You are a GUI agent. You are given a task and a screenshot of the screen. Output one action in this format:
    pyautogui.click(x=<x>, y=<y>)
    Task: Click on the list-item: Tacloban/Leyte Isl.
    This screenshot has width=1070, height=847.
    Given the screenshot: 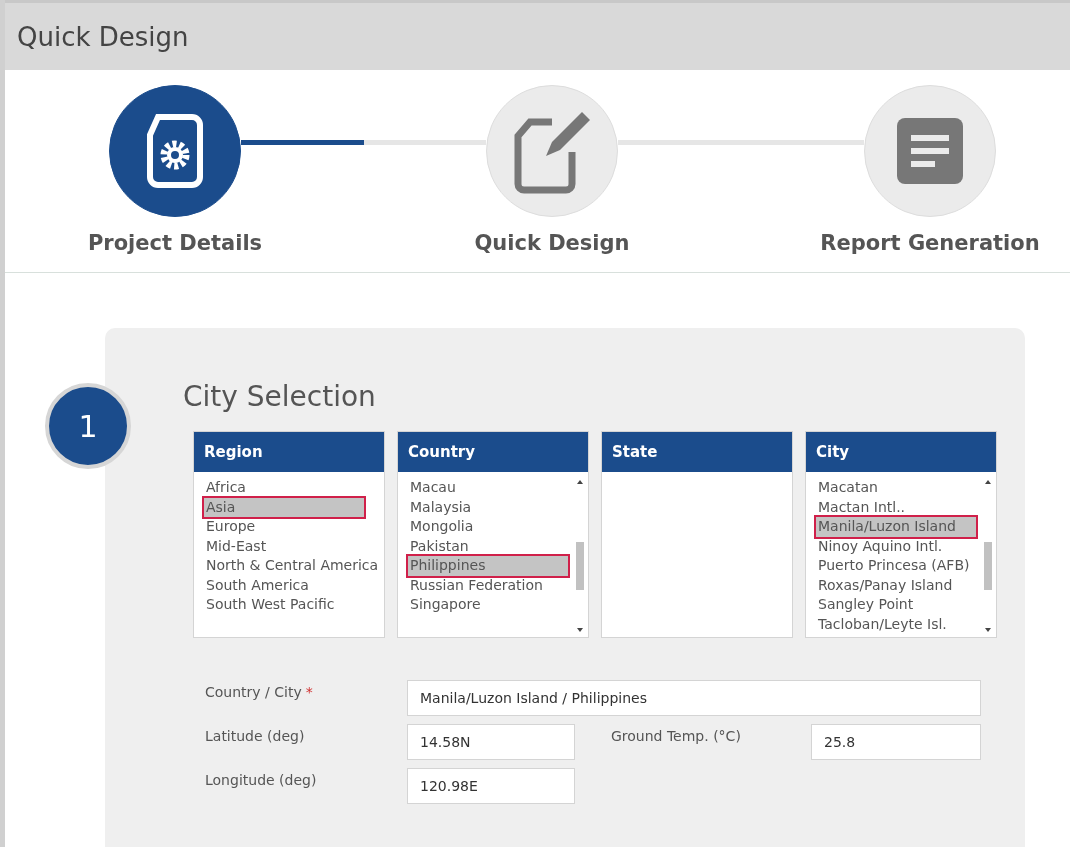 What is the action you would take?
    pyautogui.click(x=896, y=624)
    